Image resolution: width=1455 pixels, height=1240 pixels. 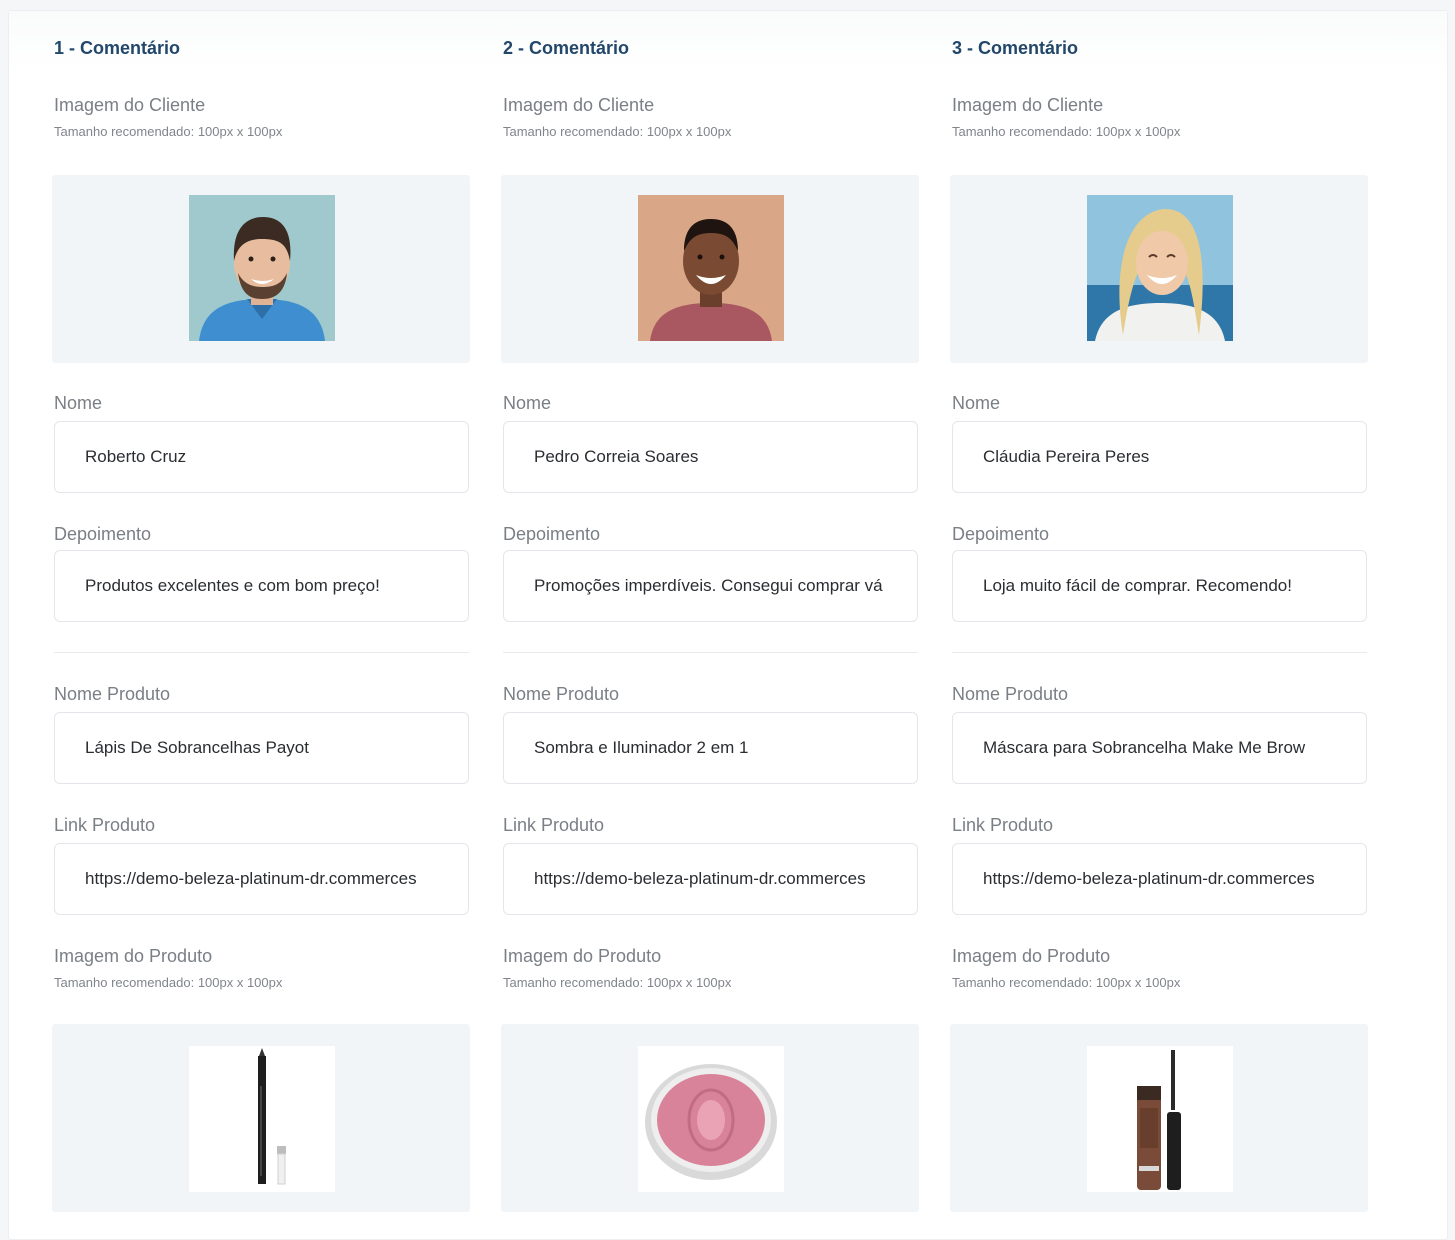 What do you see at coordinates (117, 48) in the screenshot?
I see `column-title: 1 - Comentário` at bounding box center [117, 48].